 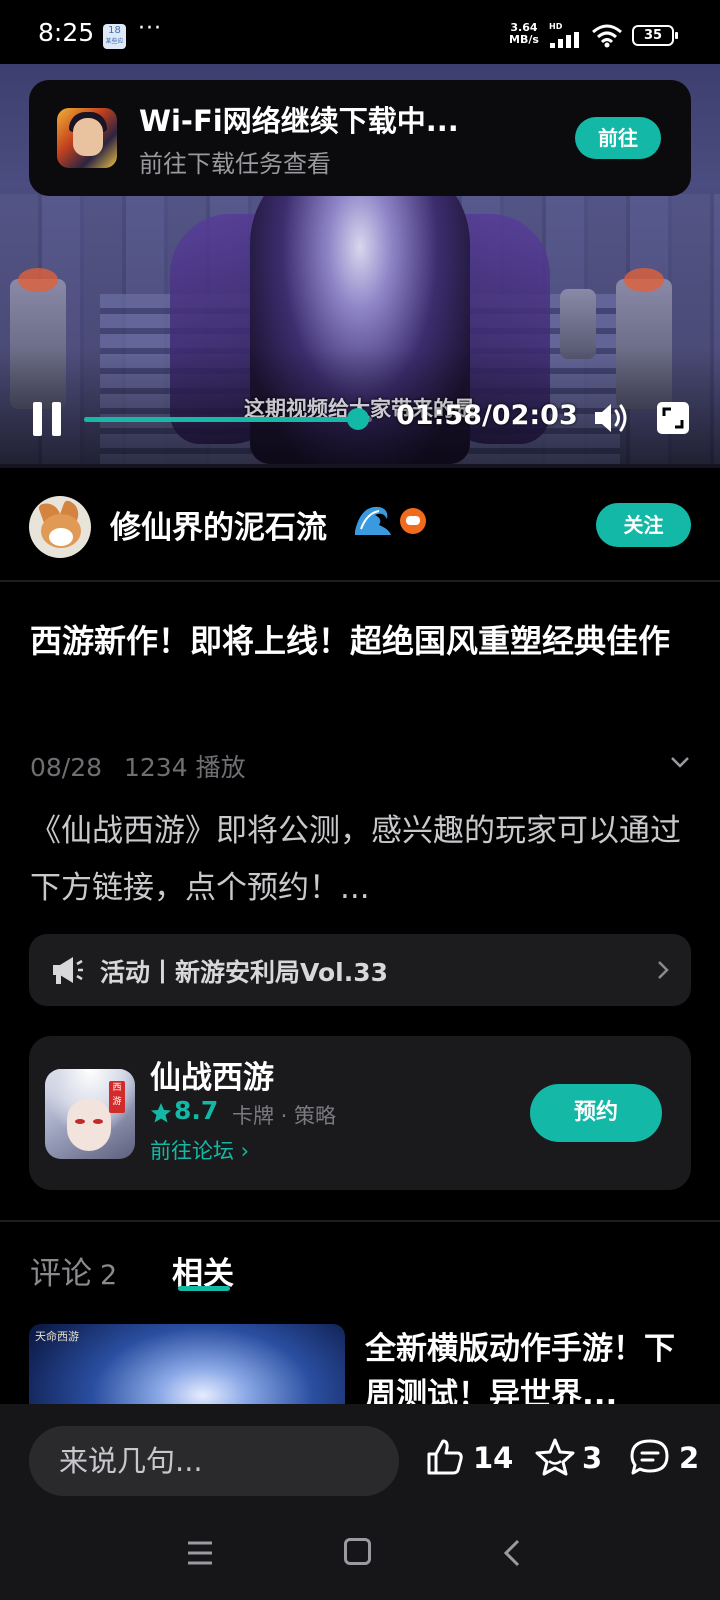 I want to click on video-progress-track, so click(x=228, y=419).